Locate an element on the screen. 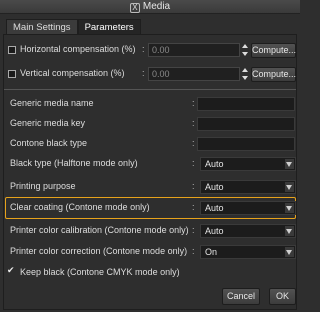 This screenshot has height=312, width=320. cancel-button: Cancel is located at coordinates (241, 296).